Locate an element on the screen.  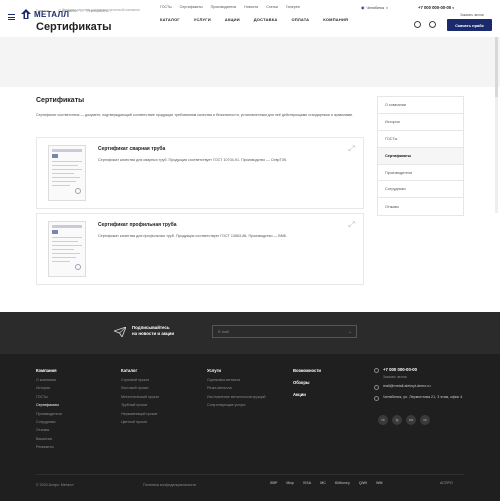
footer-link: Сотрудники is located at coordinates (49, 424).